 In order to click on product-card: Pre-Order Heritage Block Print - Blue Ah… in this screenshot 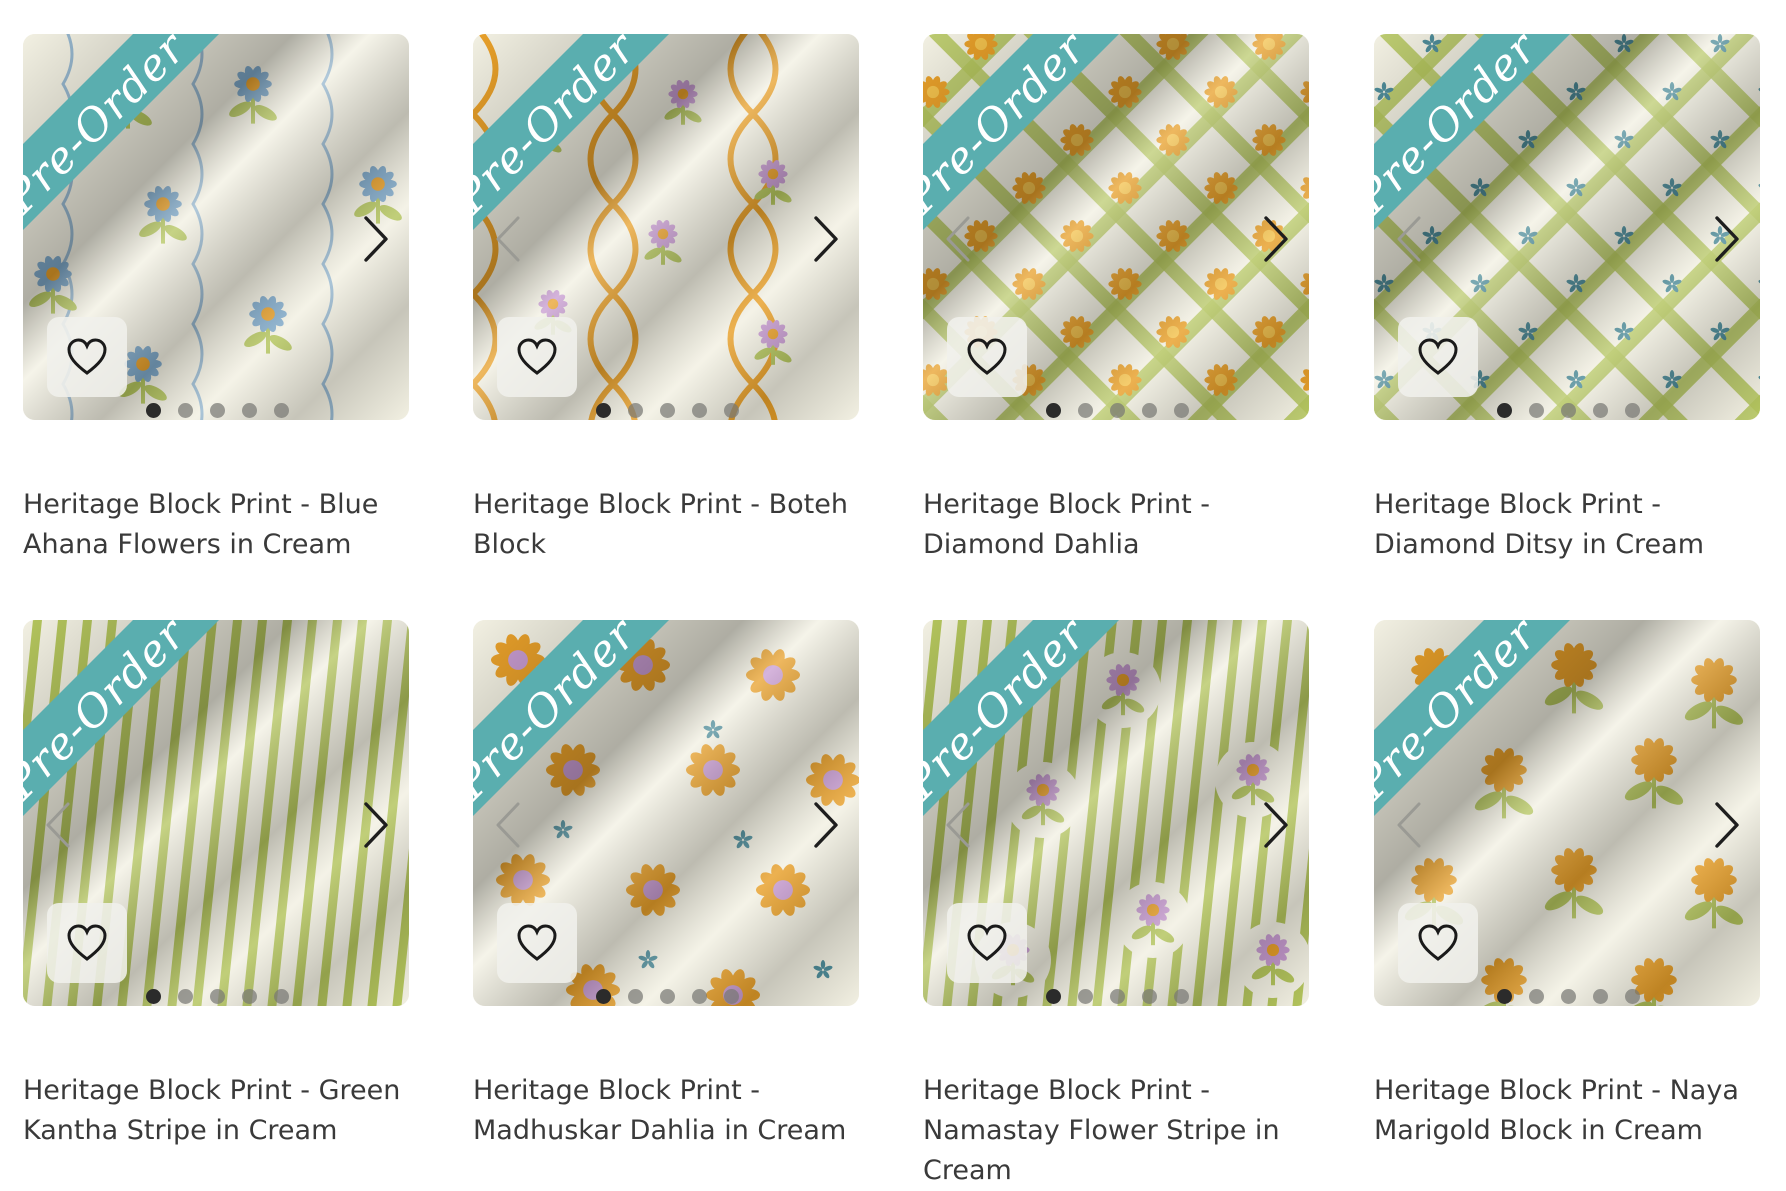, I will do `click(216, 297)`.